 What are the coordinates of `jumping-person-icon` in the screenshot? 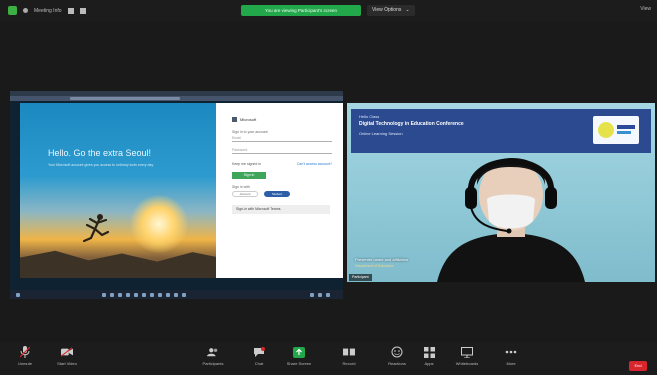 It's located at (96, 228).